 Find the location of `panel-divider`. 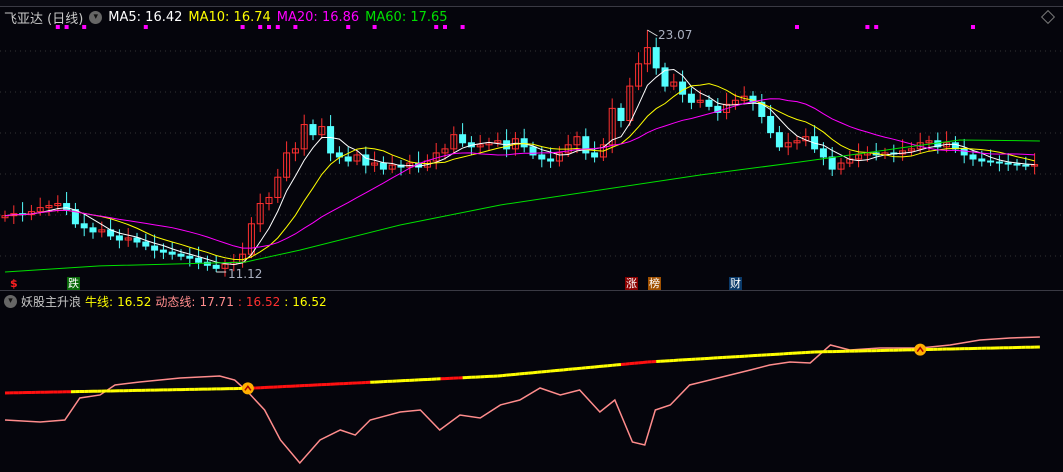

panel-divider is located at coordinates (531, 290).